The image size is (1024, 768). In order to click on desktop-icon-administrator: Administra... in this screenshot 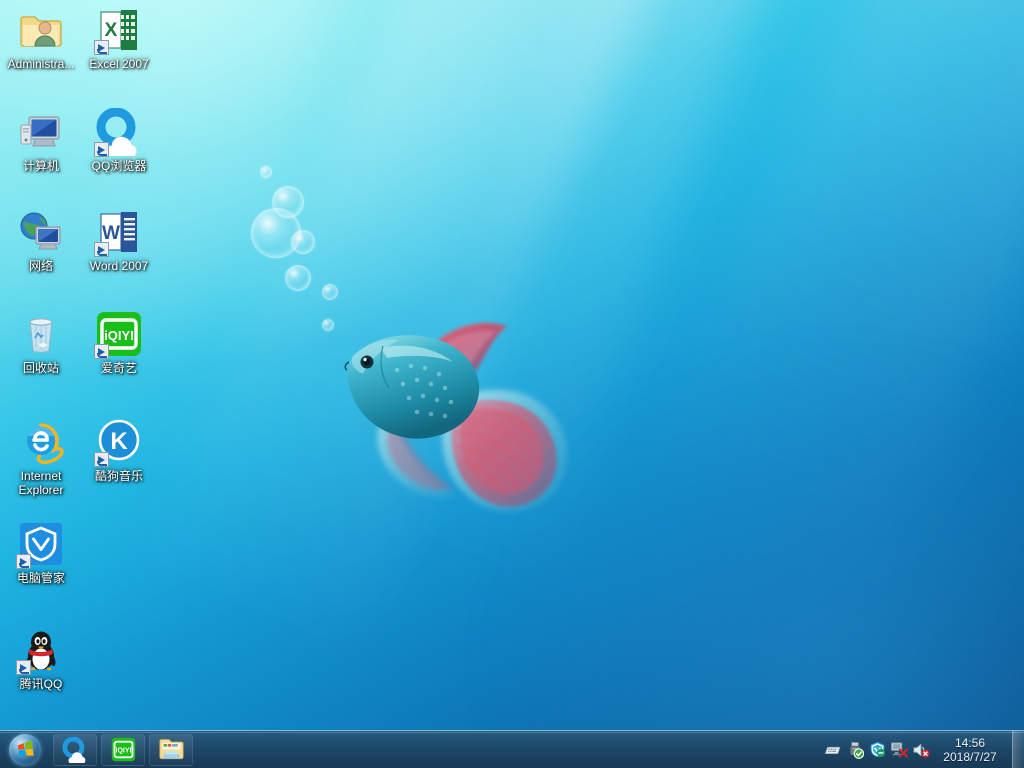, I will do `click(41, 38)`.